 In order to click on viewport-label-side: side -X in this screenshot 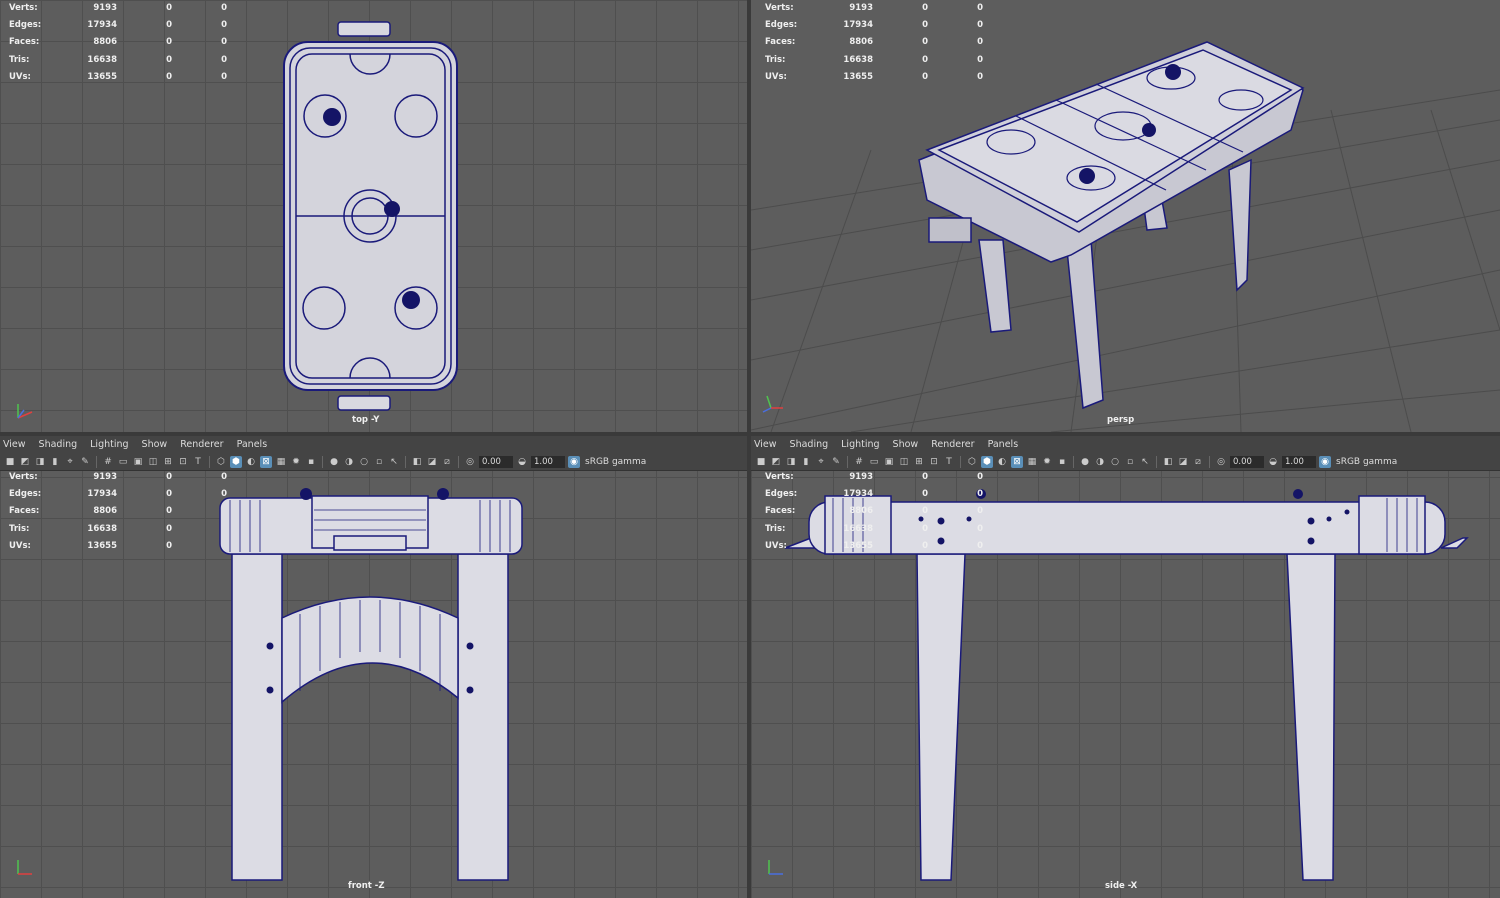, I will do `click(1121, 886)`.